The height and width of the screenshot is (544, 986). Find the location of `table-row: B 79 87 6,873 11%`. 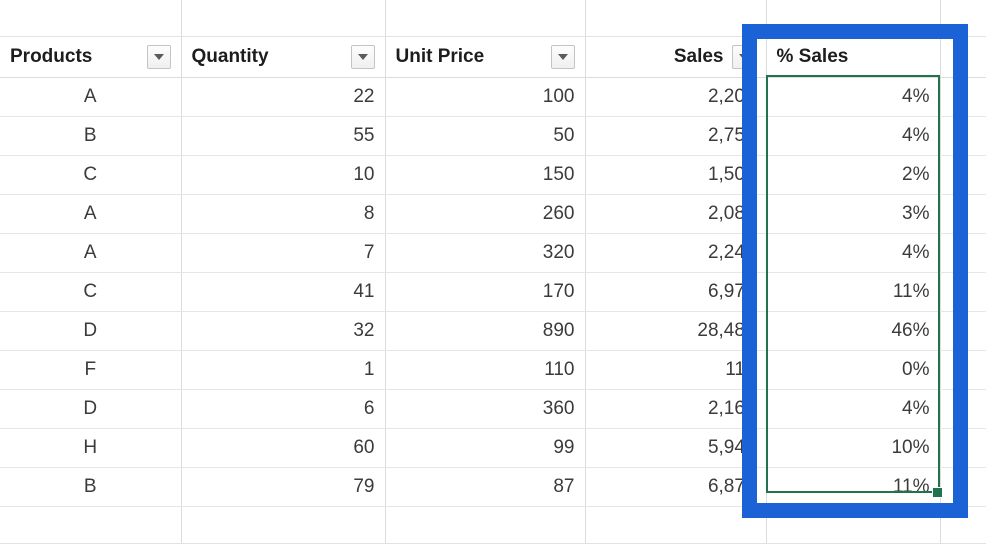

table-row: B 79 87 6,873 11% is located at coordinates (493, 487).